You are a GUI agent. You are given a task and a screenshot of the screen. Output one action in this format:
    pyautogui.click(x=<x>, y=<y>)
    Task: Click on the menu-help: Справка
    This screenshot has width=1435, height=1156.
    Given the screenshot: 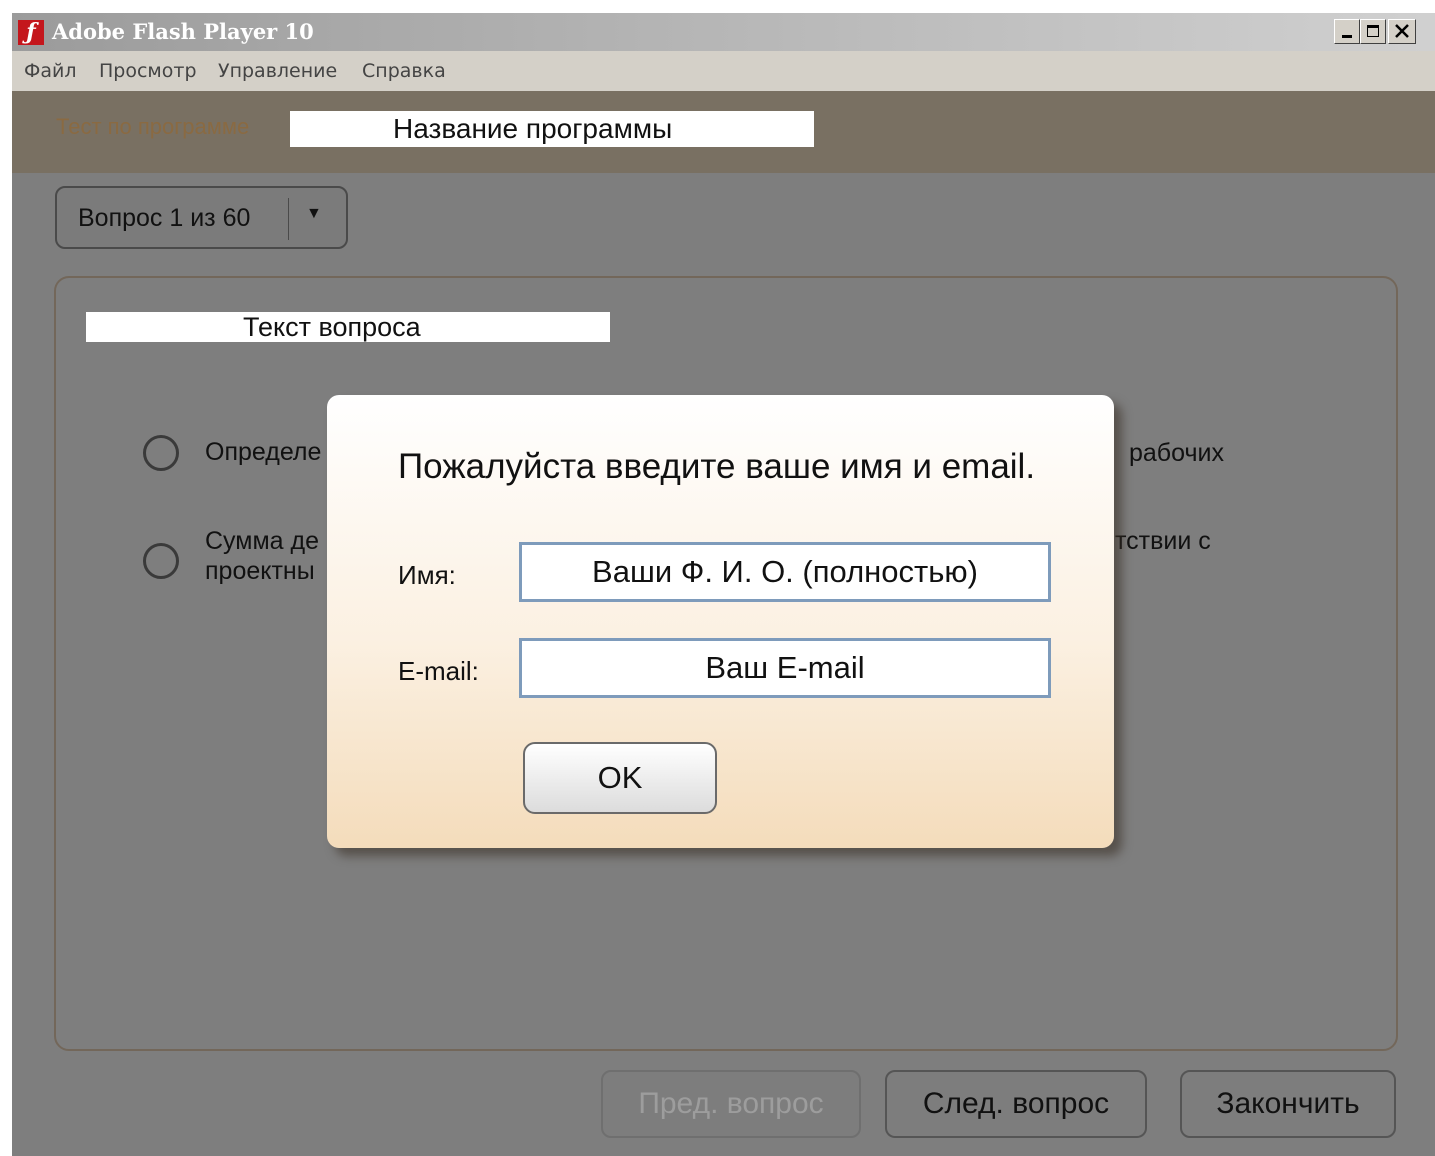 What is the action you would take?
    pyautogui.click(x=404, y=71)
    